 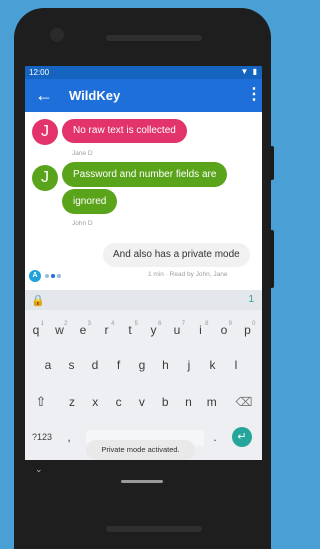 What do you see at coordinates (42, 324) in the screenshot?
I see `key-hint: 1` at bounding box center [42, 324].